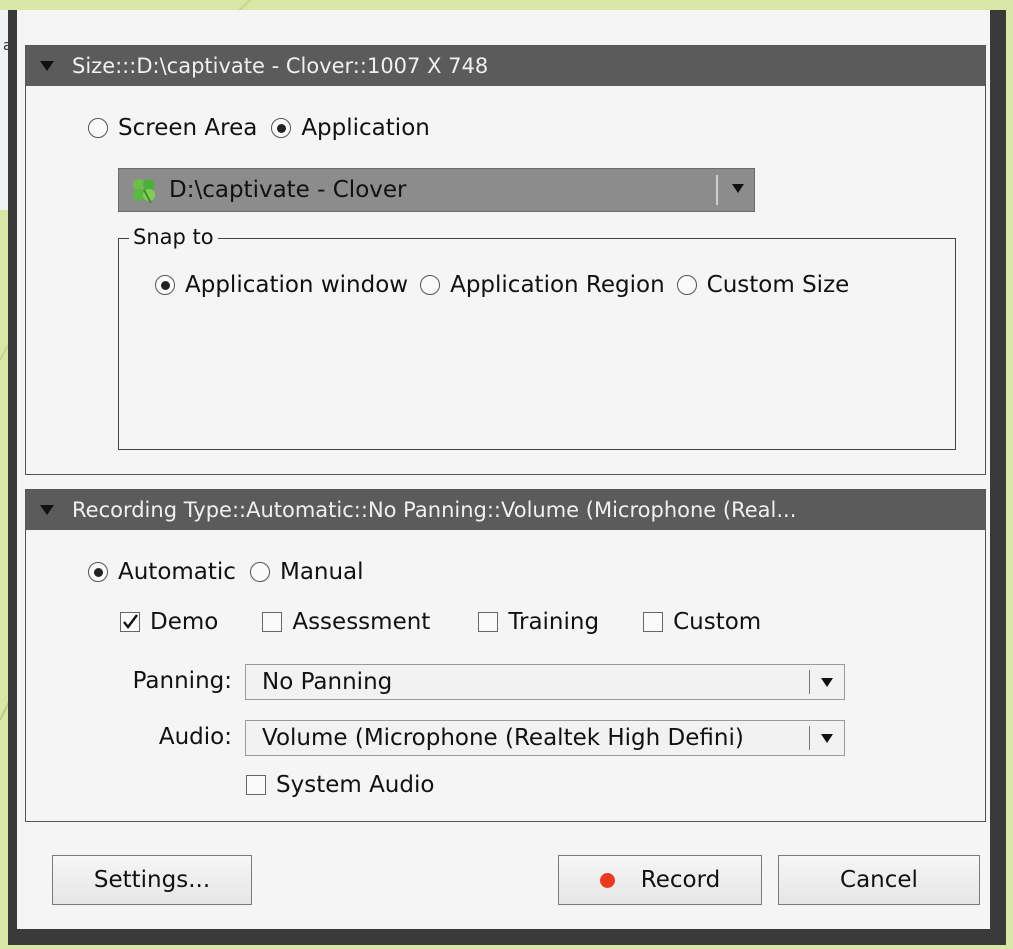 The height and width of the screenshot is (949, 1013). I want to click on checkmark-icon, so click(130, 621).